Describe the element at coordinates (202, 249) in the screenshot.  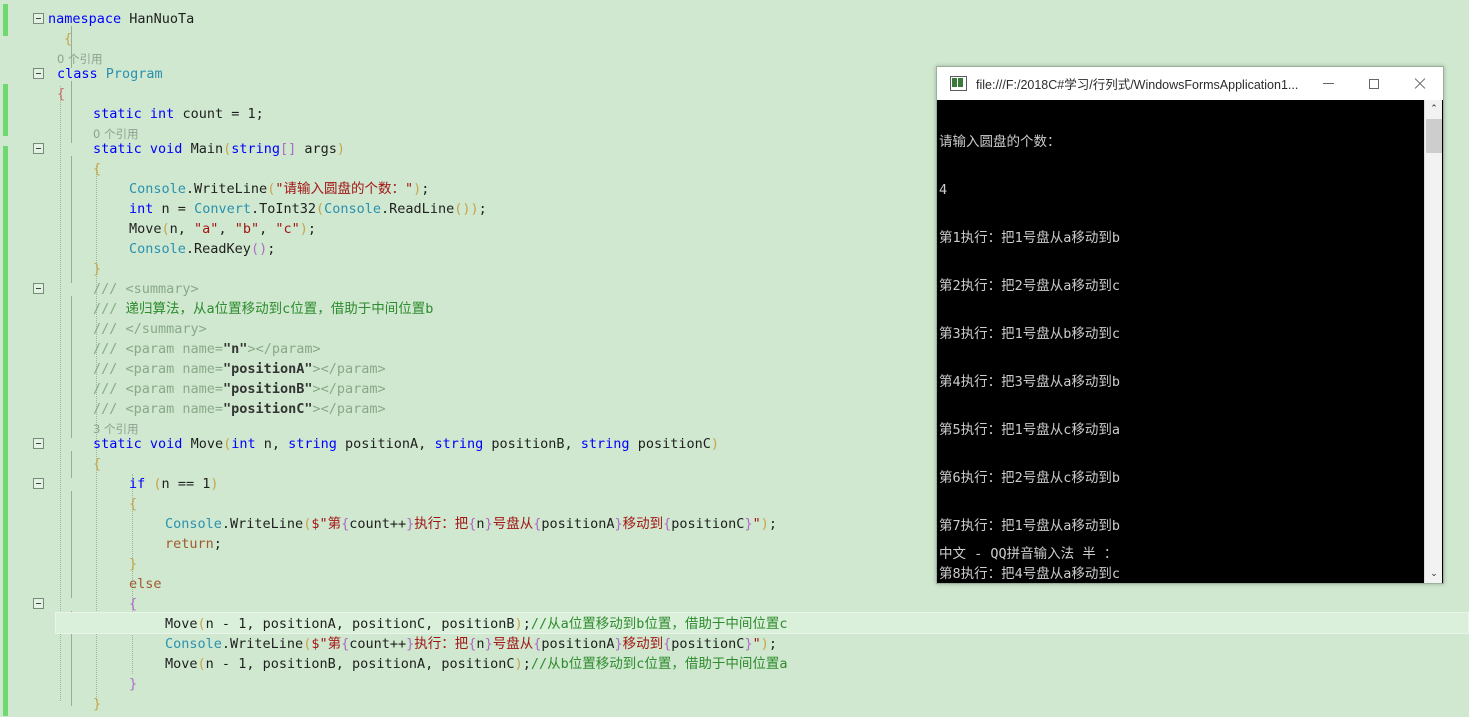
I see `code-line: Console.ReadKey();` at that location.